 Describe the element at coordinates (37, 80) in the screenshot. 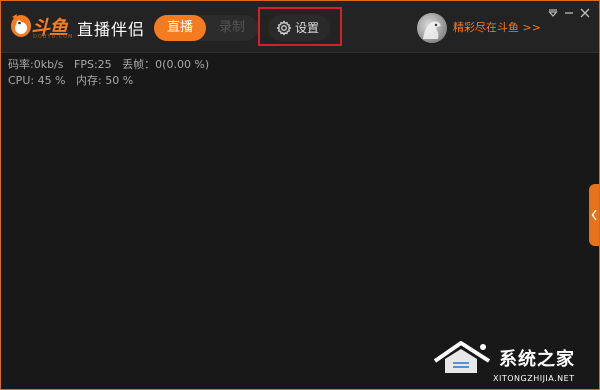

I see `cpu-stat: CPU: 45 %` at that location.